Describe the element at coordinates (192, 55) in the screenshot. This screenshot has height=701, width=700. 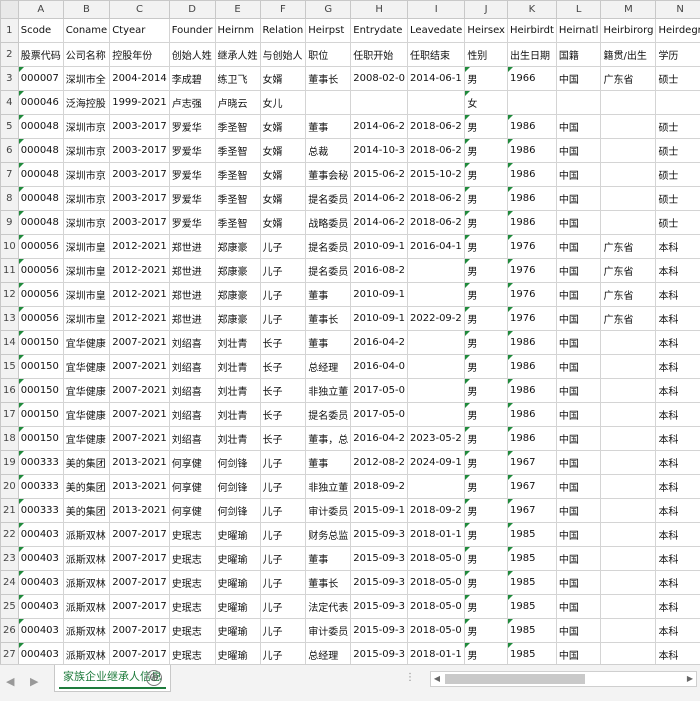
I see `table-cell: 创始人姓` at that location.